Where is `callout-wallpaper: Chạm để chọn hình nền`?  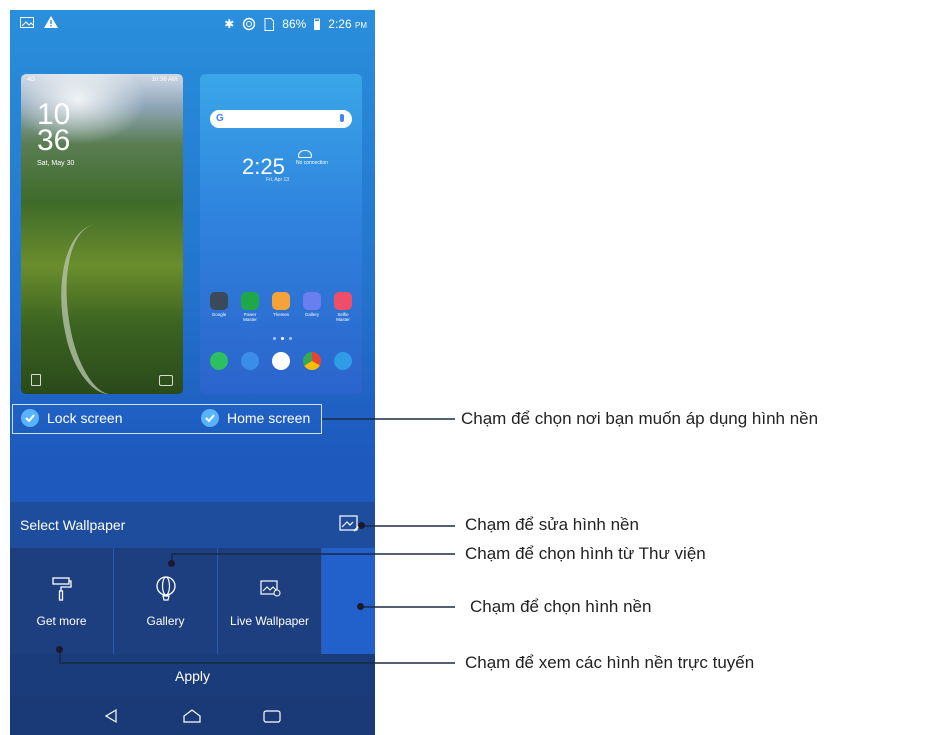
callout-wallpaper: Chạm để chọn hình nền is located at coordinates (561, 606).